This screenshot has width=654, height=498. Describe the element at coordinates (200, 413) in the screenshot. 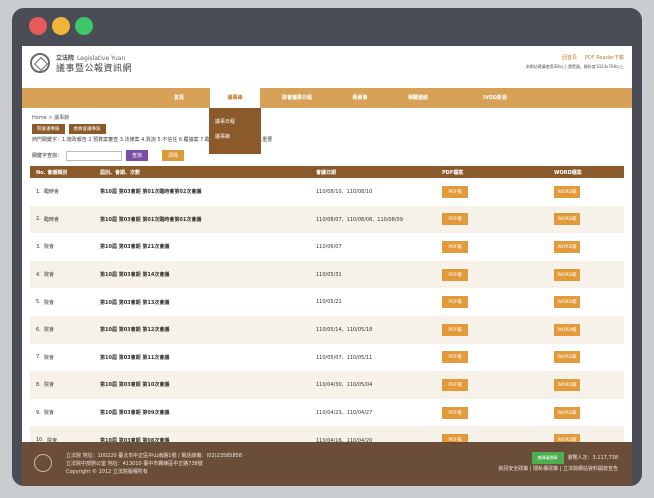

I see `row-session: 第10屆 第03會期 第09次會議` at that location.